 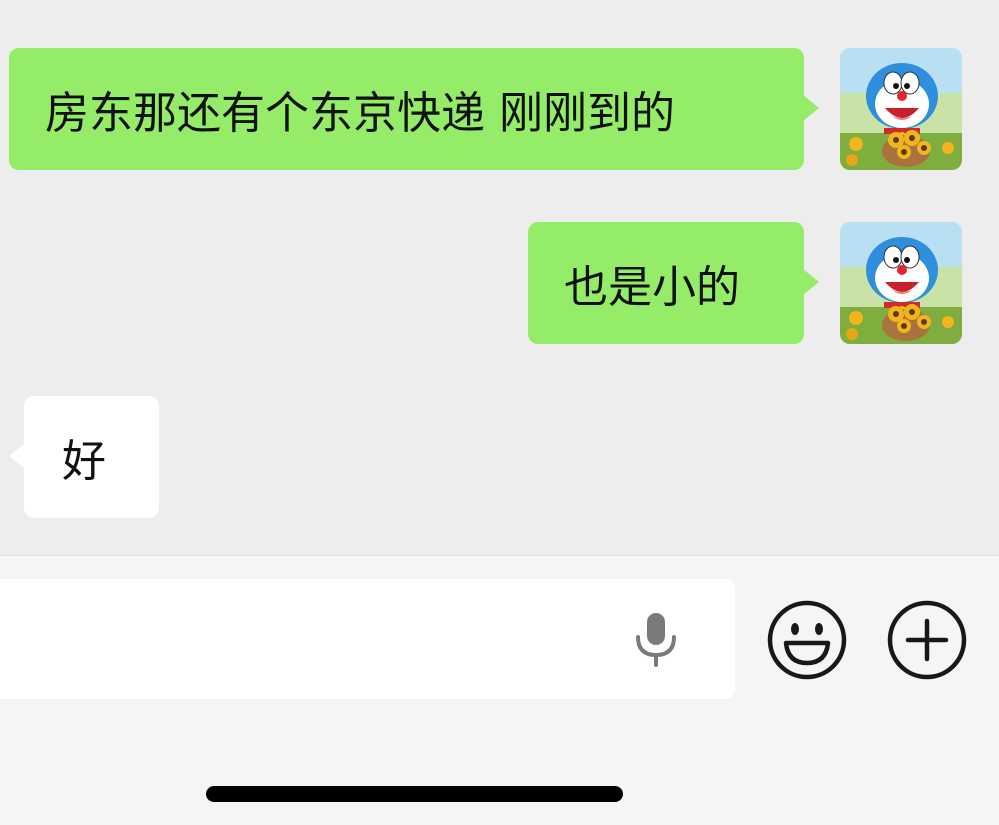 I want to click on smiley-icon, so click(x=807, y=640).